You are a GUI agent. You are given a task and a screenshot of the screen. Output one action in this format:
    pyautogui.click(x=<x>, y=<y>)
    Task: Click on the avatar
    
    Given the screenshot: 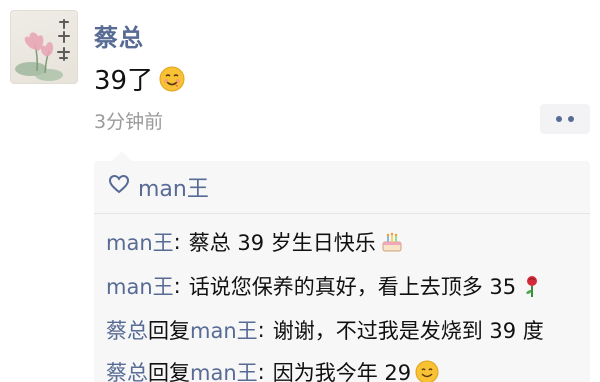 What is the action you would take?
    pyautogui.click(x=44, y=47)
    